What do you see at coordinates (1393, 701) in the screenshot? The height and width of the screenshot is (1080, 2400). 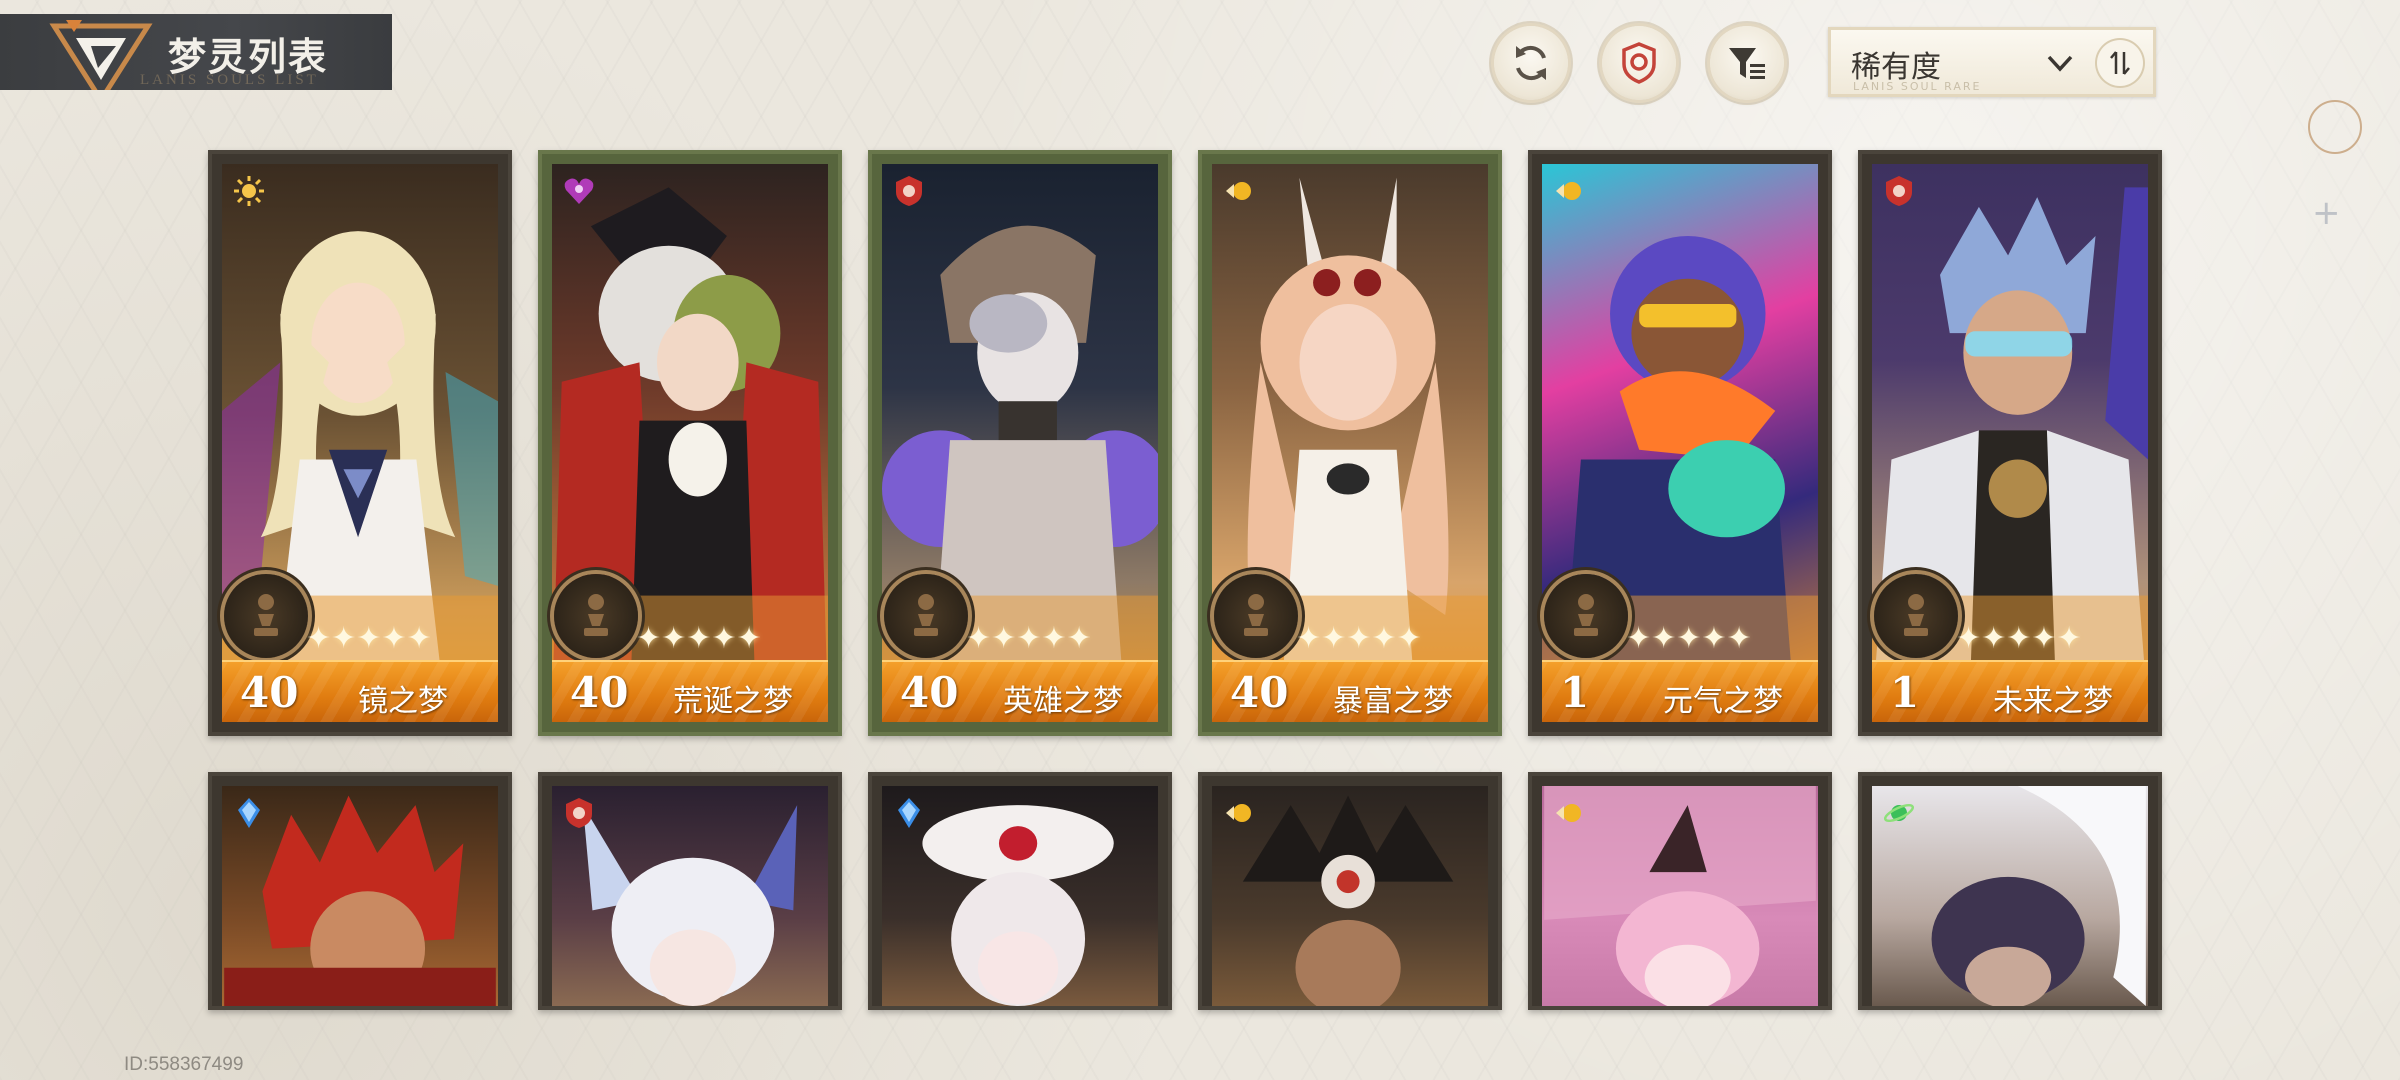 I see `card-name: 暴富之梦` at bounding box center [1393, 701].